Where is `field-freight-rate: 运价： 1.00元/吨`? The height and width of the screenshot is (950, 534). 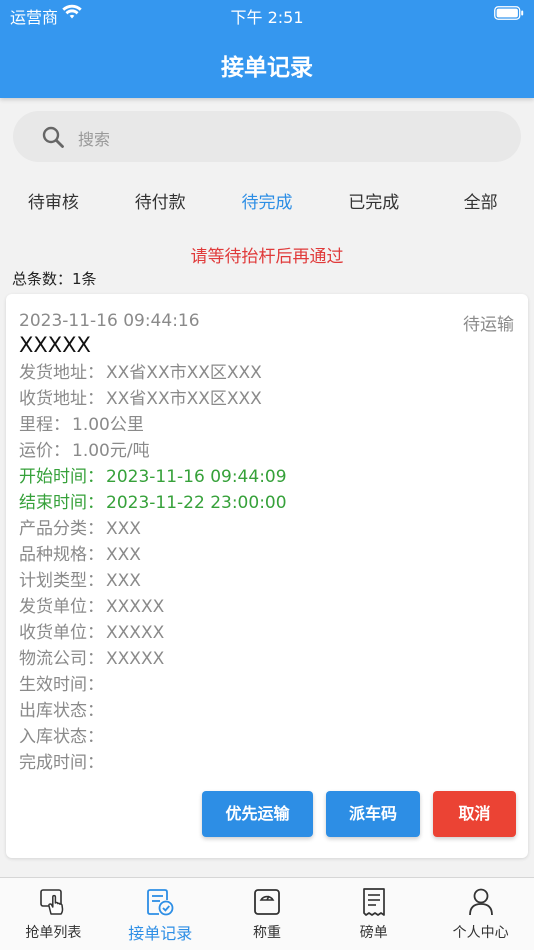
field-freight-rate: 运价： 1.00元/吨 is located at coordinates (84, 449).